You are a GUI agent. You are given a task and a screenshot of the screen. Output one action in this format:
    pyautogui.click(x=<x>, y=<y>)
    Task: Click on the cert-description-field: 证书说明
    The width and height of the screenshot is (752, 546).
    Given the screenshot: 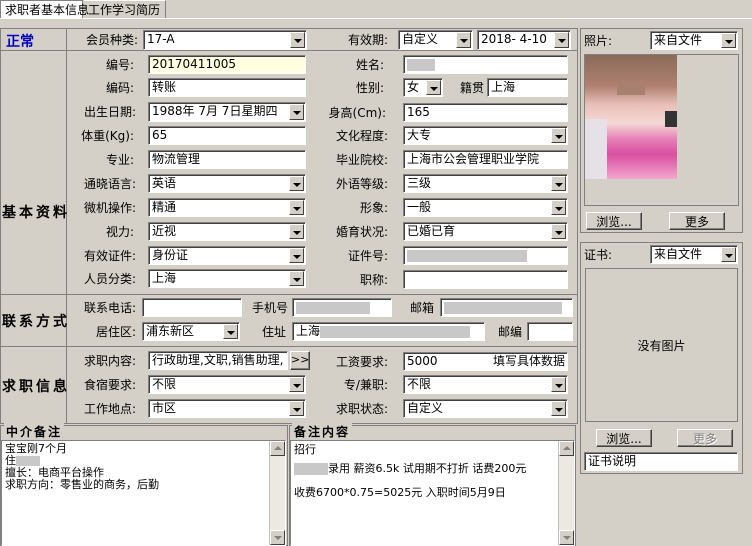 What is the action you would take?
    pyautogui.click(x=661, y=461)
    